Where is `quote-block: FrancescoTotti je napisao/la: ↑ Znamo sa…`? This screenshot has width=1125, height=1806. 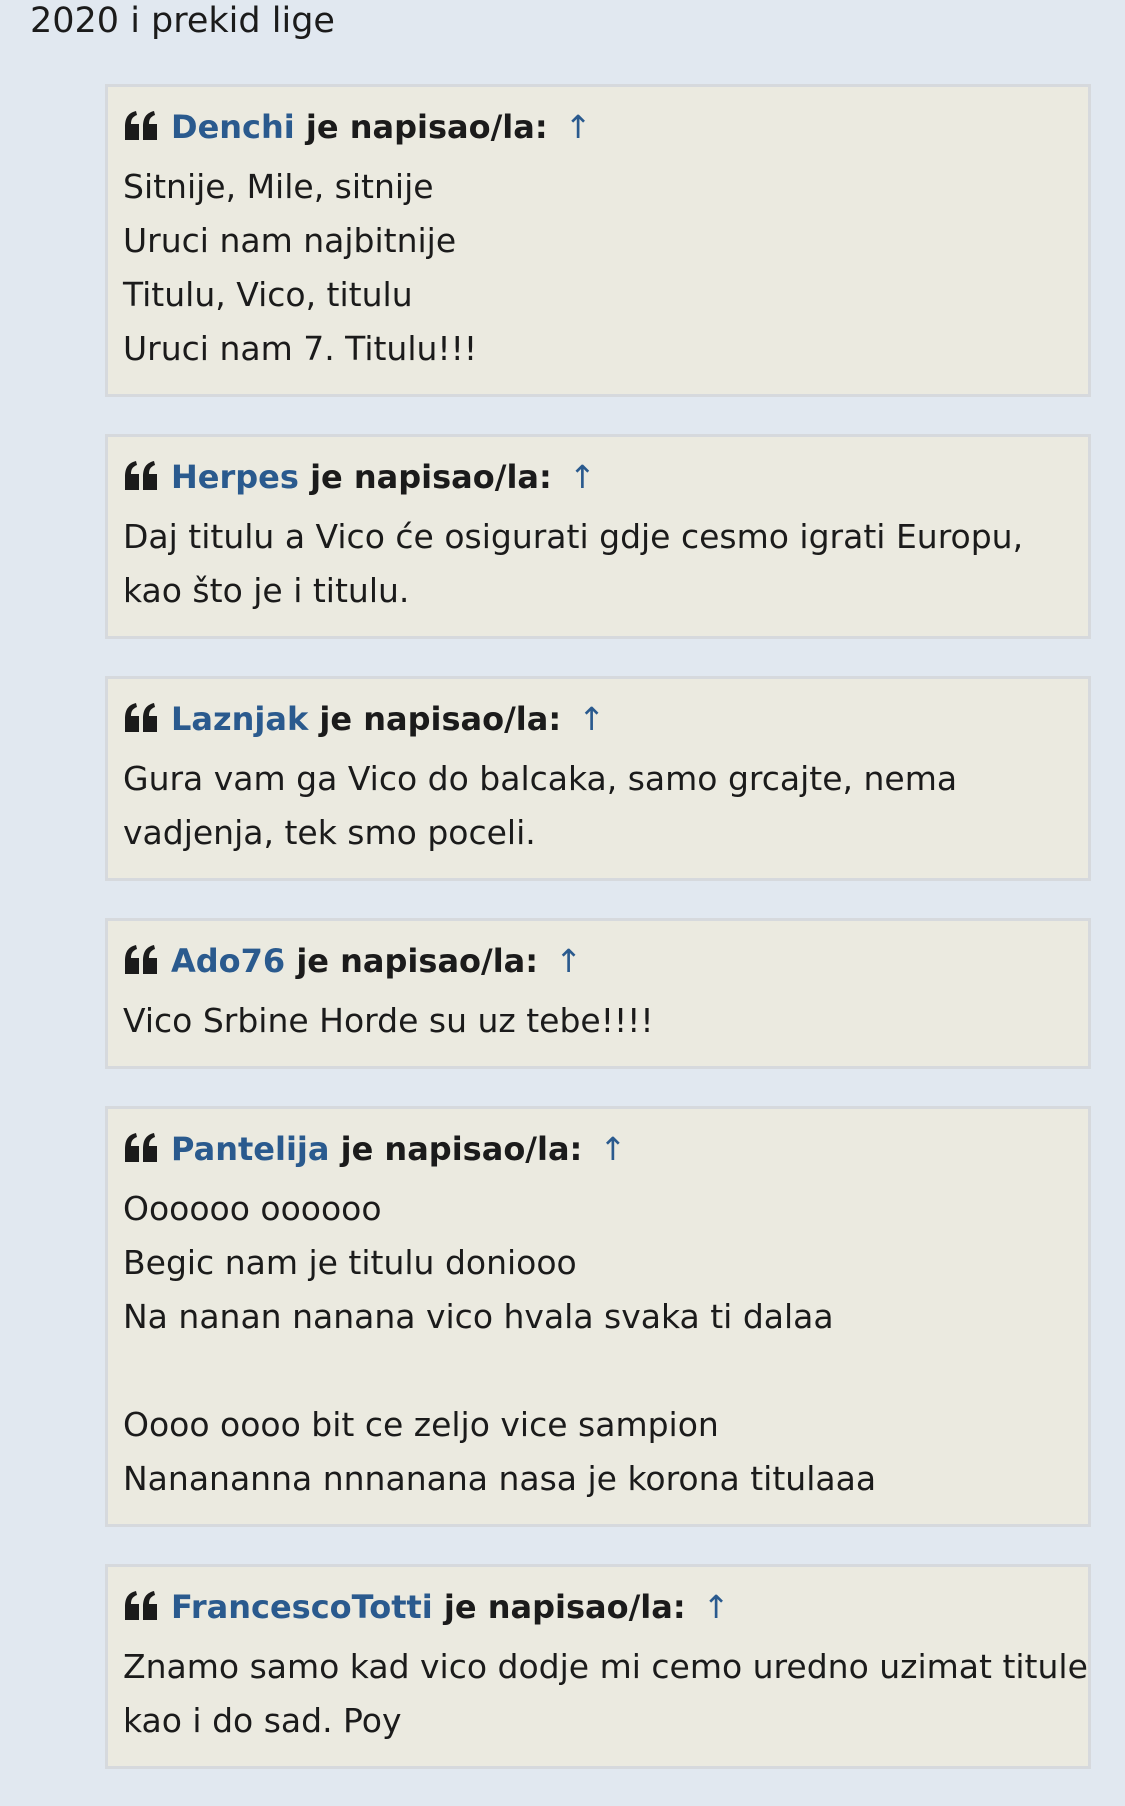
quote-block: FrancescoTotti je napisao/la: ↑ Znamo sa… is located at coordinates (598, 1666).